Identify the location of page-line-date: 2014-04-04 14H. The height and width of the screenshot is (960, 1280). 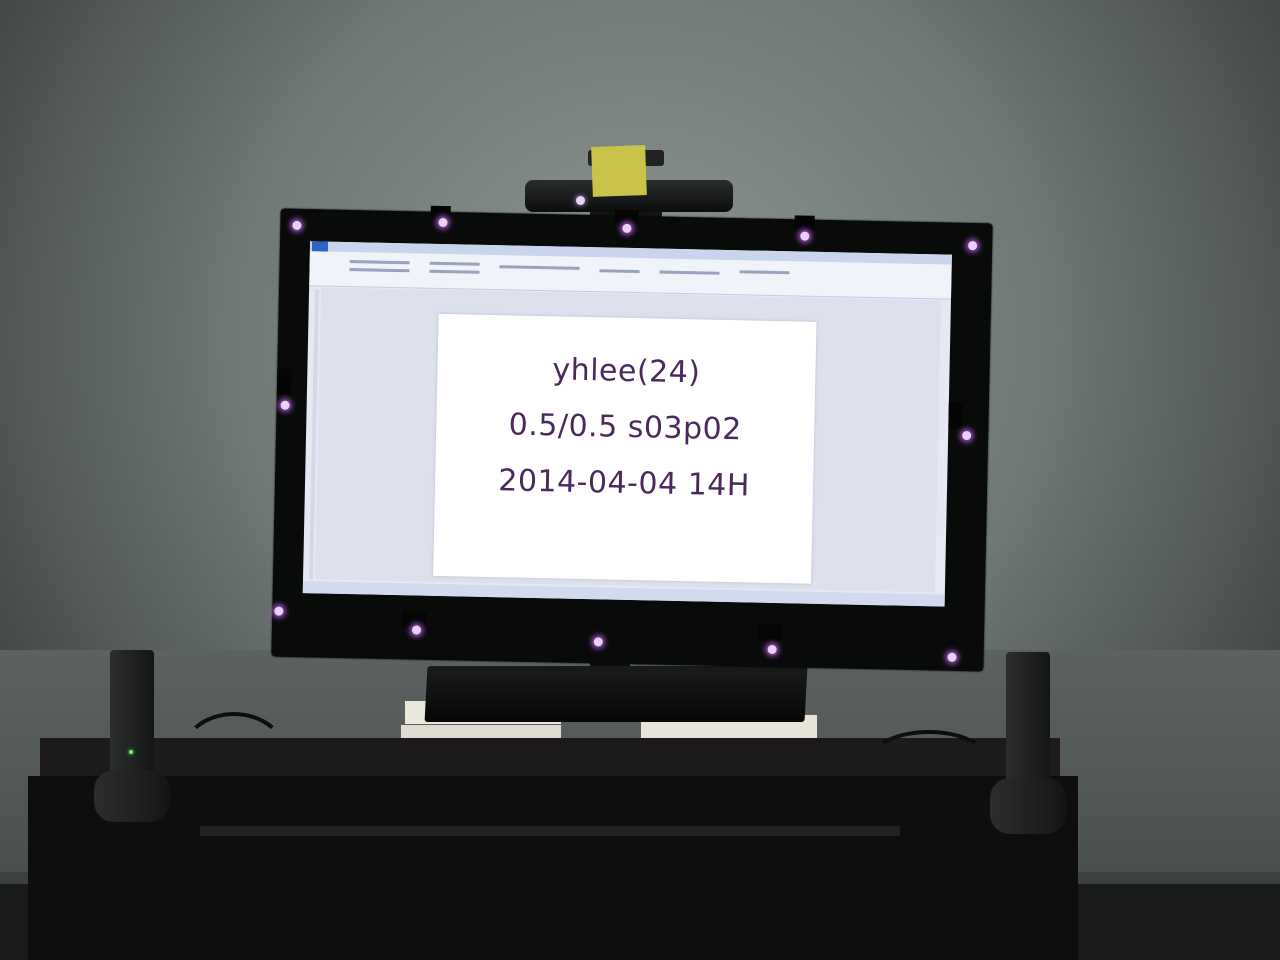
(624, 483).